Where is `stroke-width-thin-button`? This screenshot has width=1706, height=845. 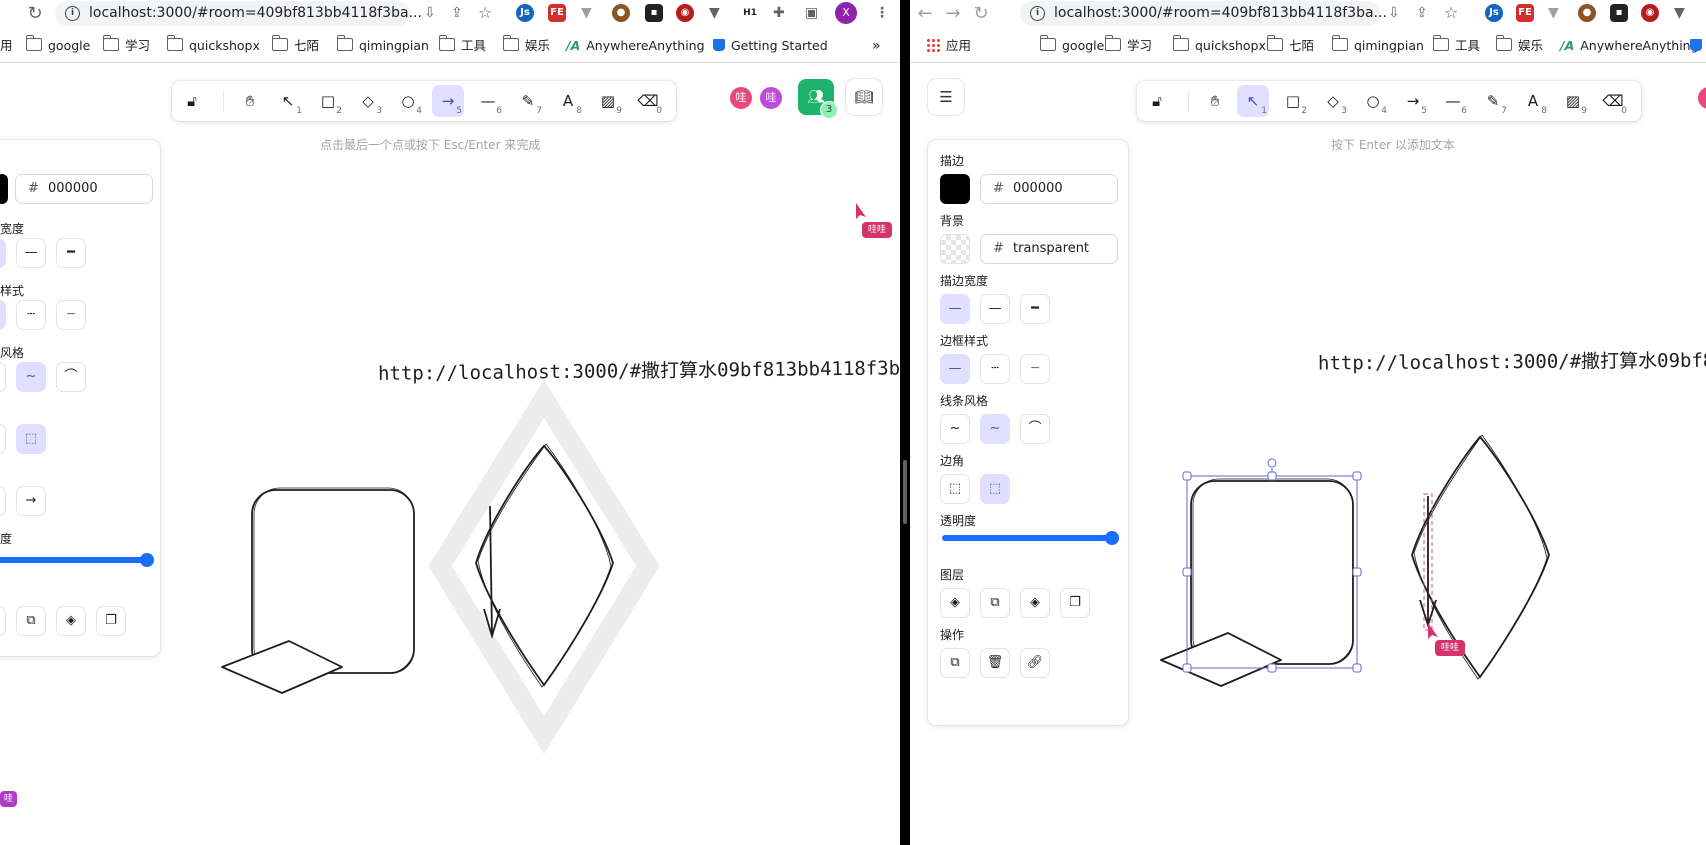 stroke-width-thin-button is located at coordinates (3, 253).